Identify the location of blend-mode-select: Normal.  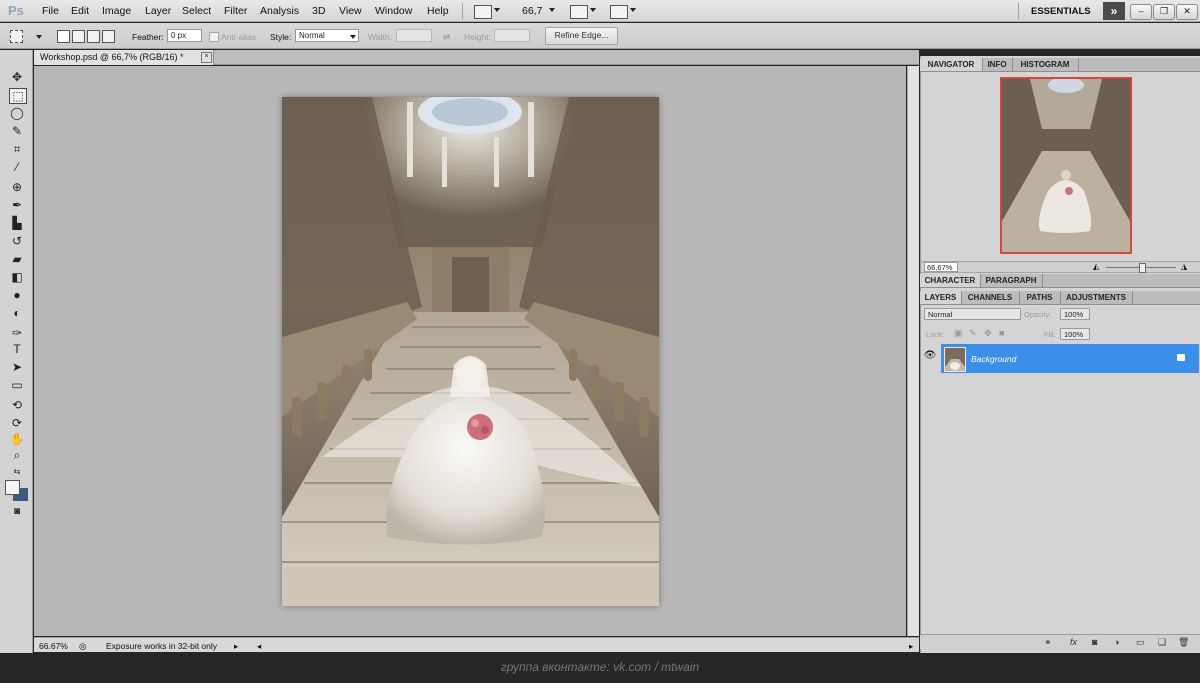
(972, 314).